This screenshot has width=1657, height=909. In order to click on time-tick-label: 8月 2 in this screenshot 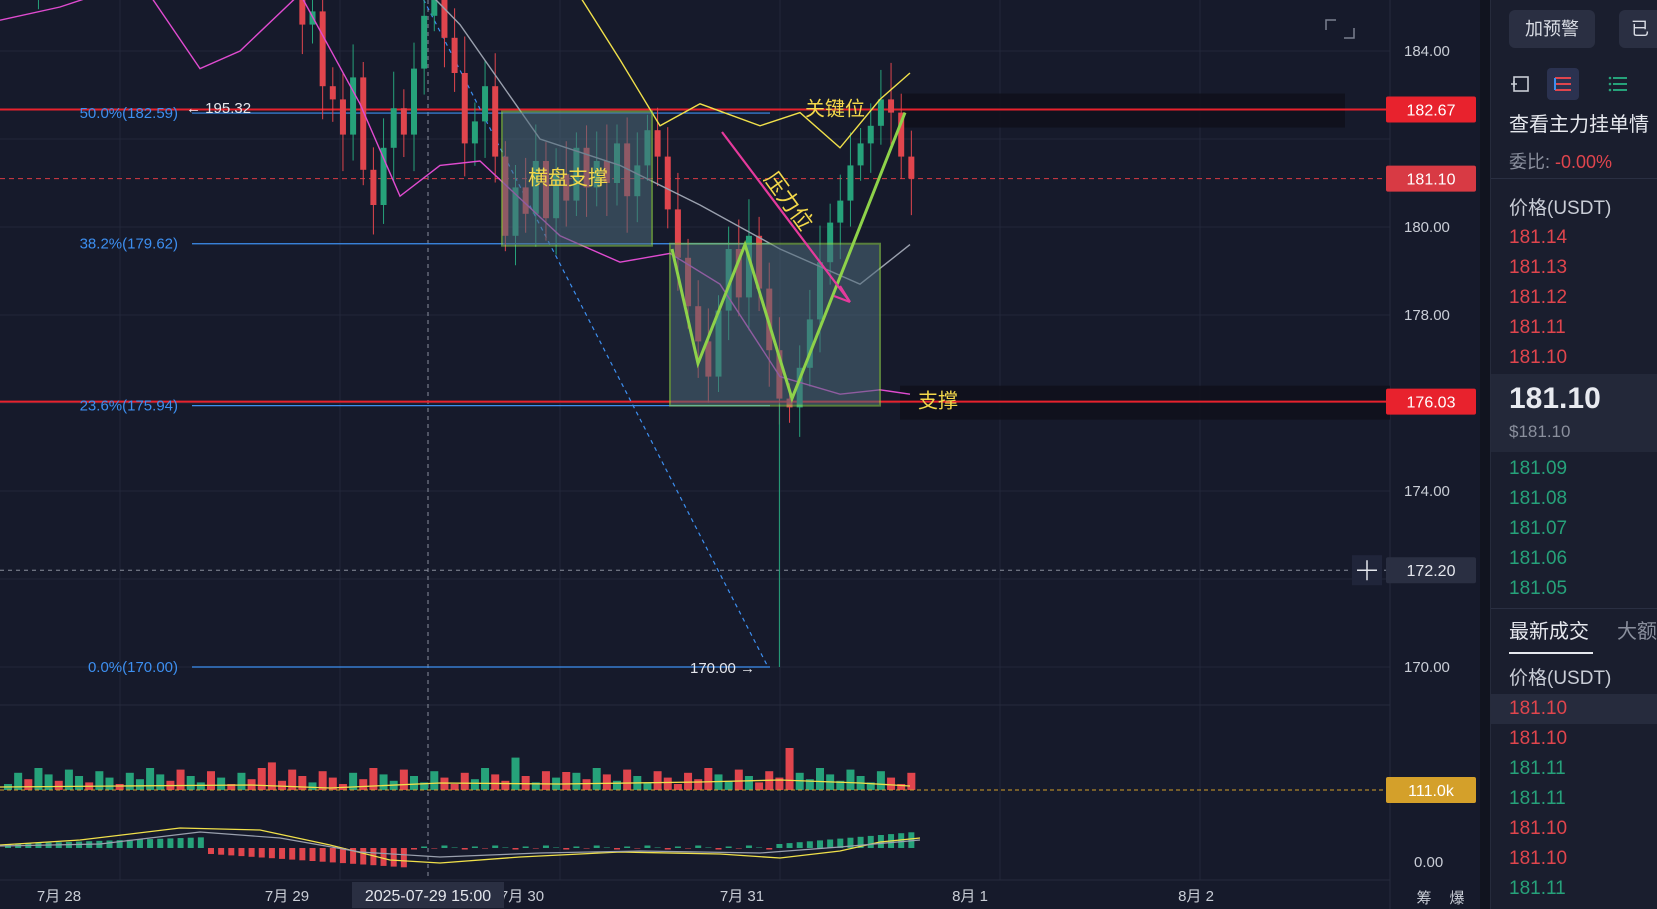, I will do `click(1196, 896)`.